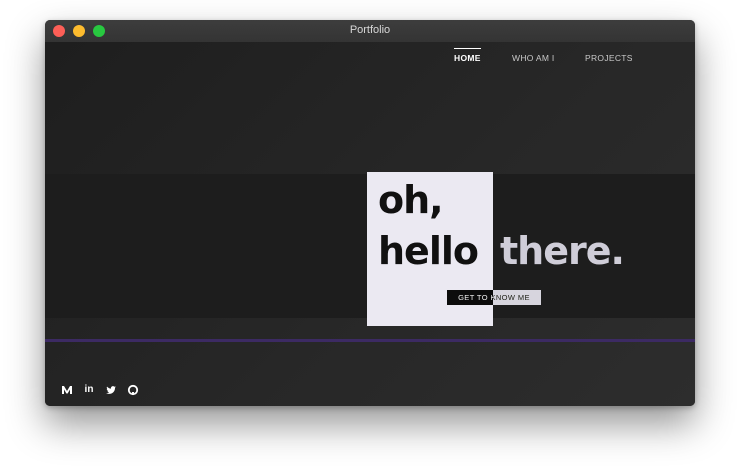 The width and height of the screenshot is (740, 476). Describe the element at coordinates (67, 390) in the screenshot. I see `medium-icon` at that location.